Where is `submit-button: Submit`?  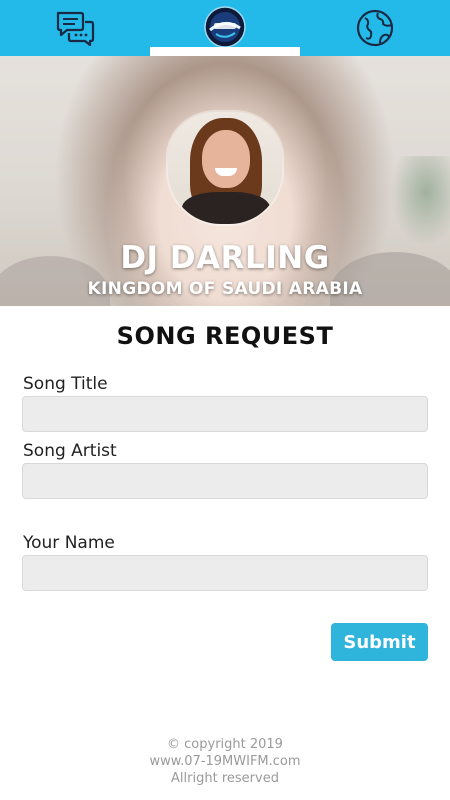
submit-button: Submit is located at coordinates (379, 642).